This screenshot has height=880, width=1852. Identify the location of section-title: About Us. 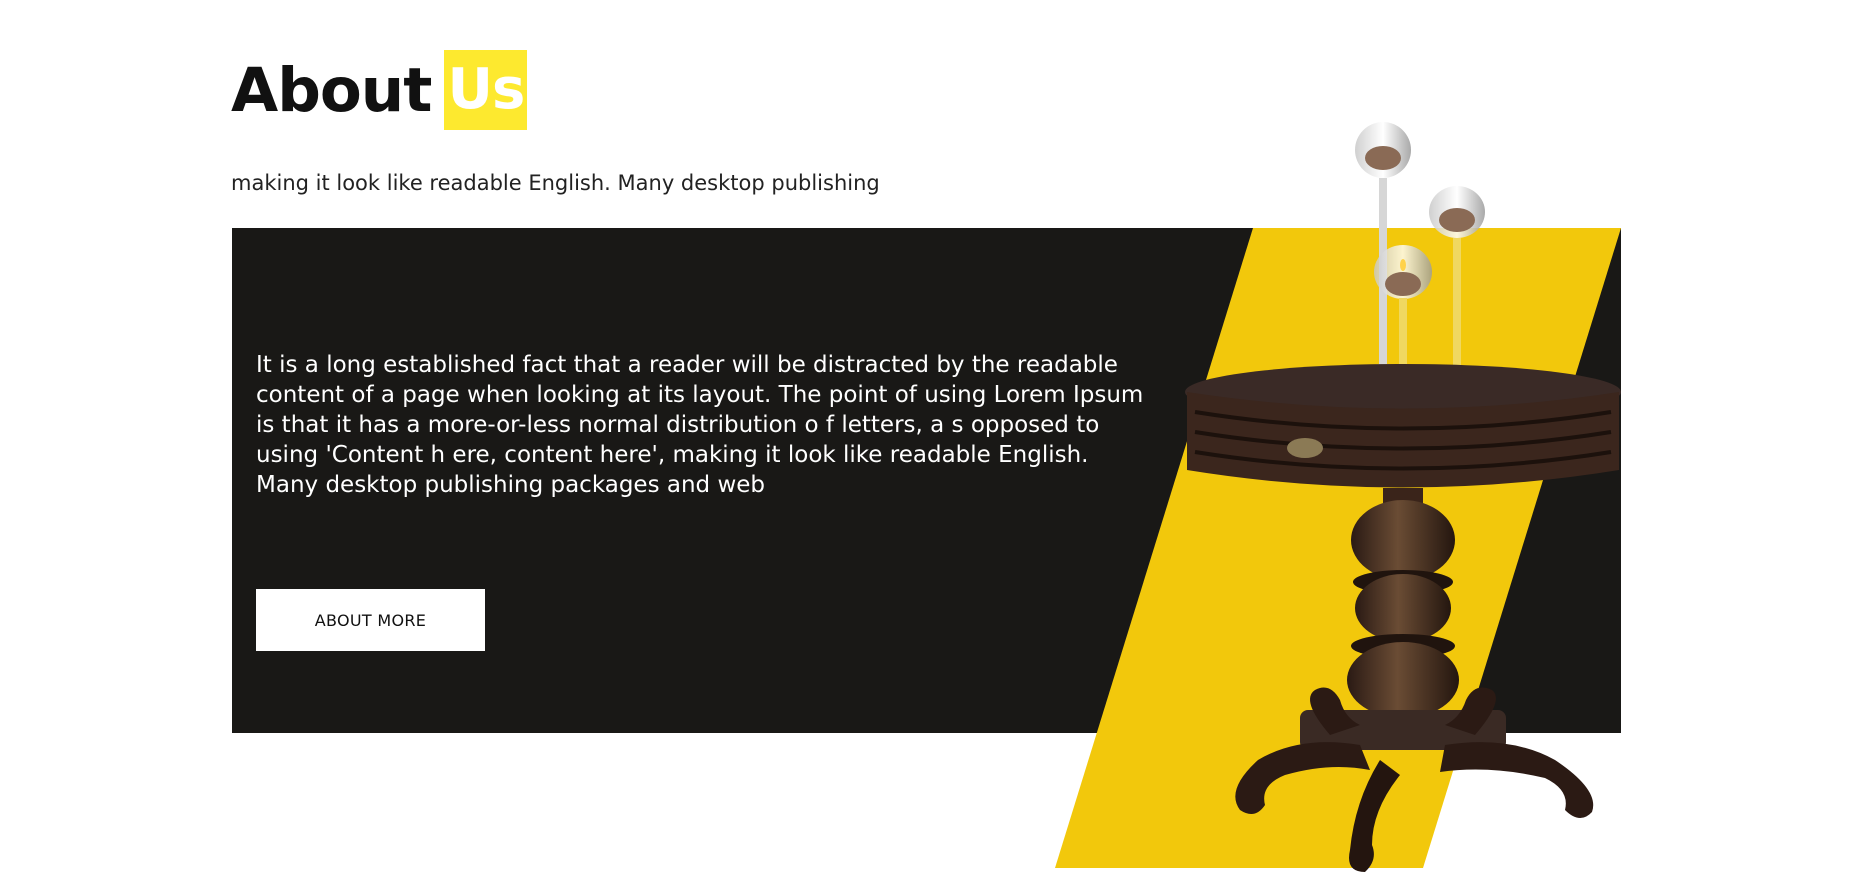
(379, 90).